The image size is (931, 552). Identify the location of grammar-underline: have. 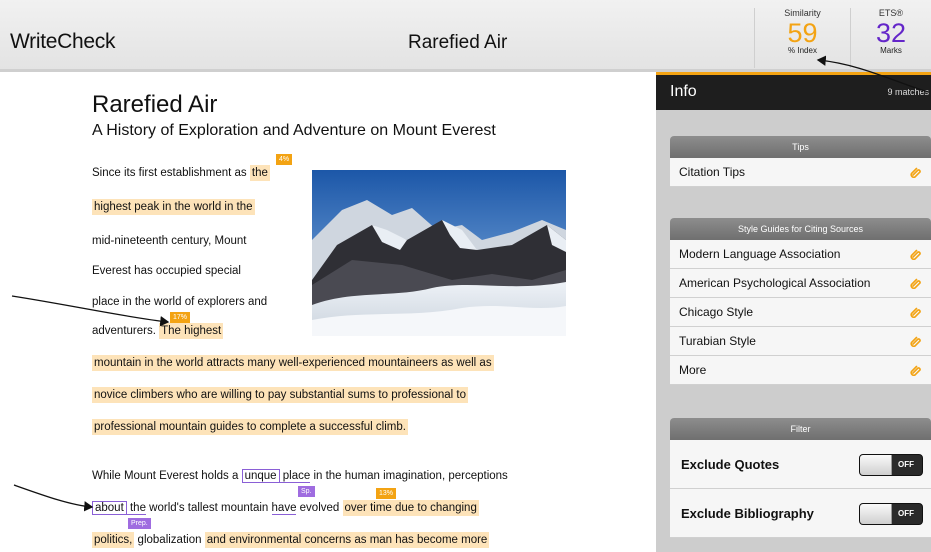
(284, 508).